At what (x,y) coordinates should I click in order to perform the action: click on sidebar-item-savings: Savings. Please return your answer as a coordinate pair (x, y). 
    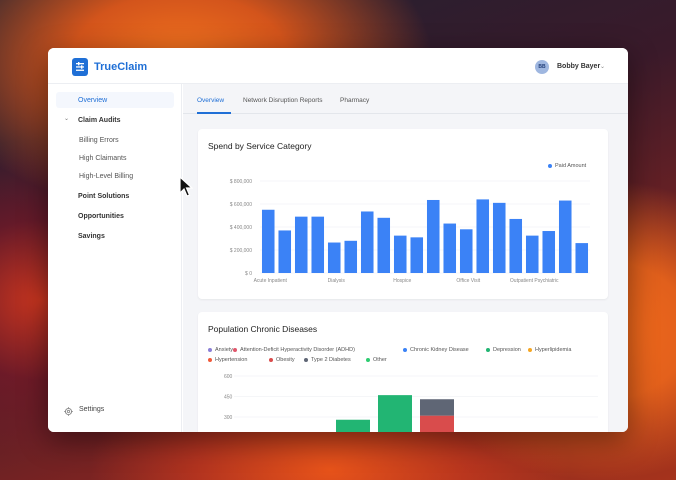
    Looking at the image, I should click on (91, 236).